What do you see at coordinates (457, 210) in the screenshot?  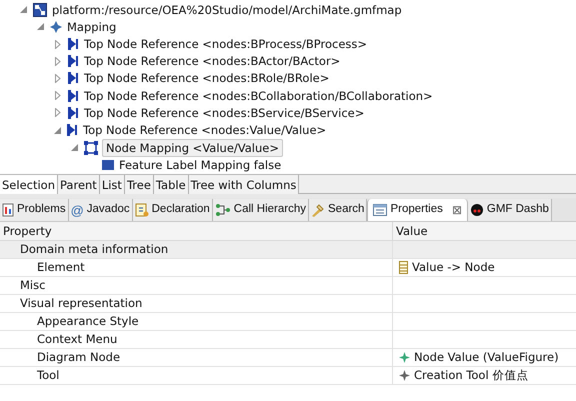 I see `close-button: ⊠` at bounding box center [457, 210].